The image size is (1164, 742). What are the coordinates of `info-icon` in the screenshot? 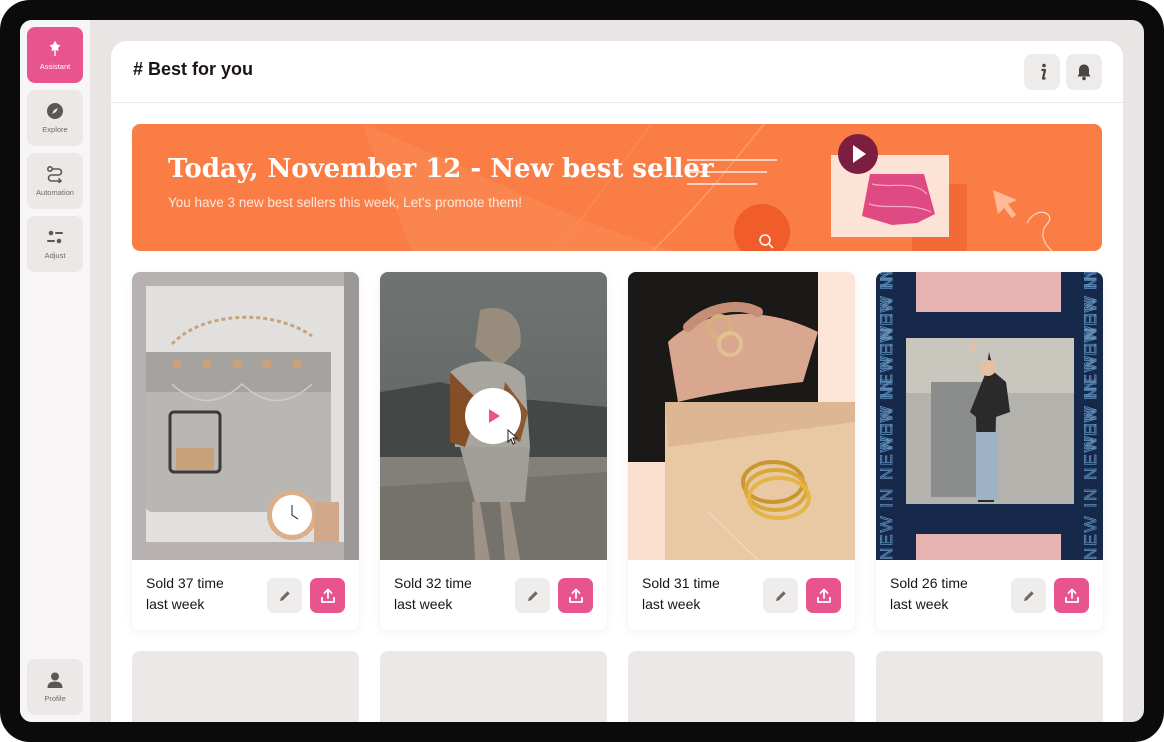 It's located at (1044, 71).